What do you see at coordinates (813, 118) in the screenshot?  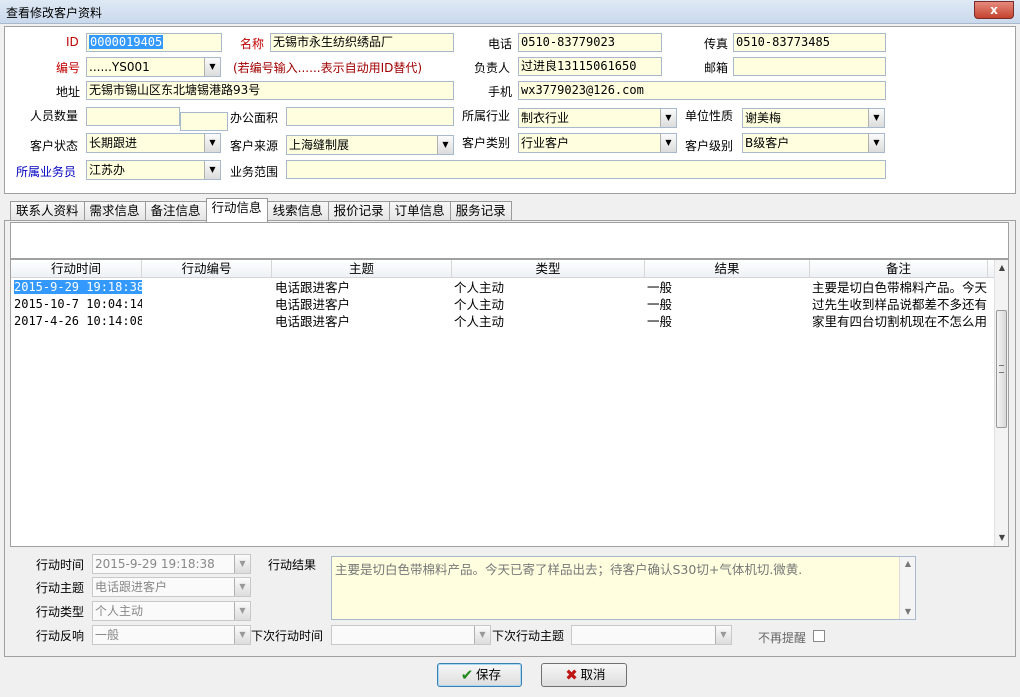 I see `unit-combo: 谢美梅 ▼` at bounding box center [813, 118].